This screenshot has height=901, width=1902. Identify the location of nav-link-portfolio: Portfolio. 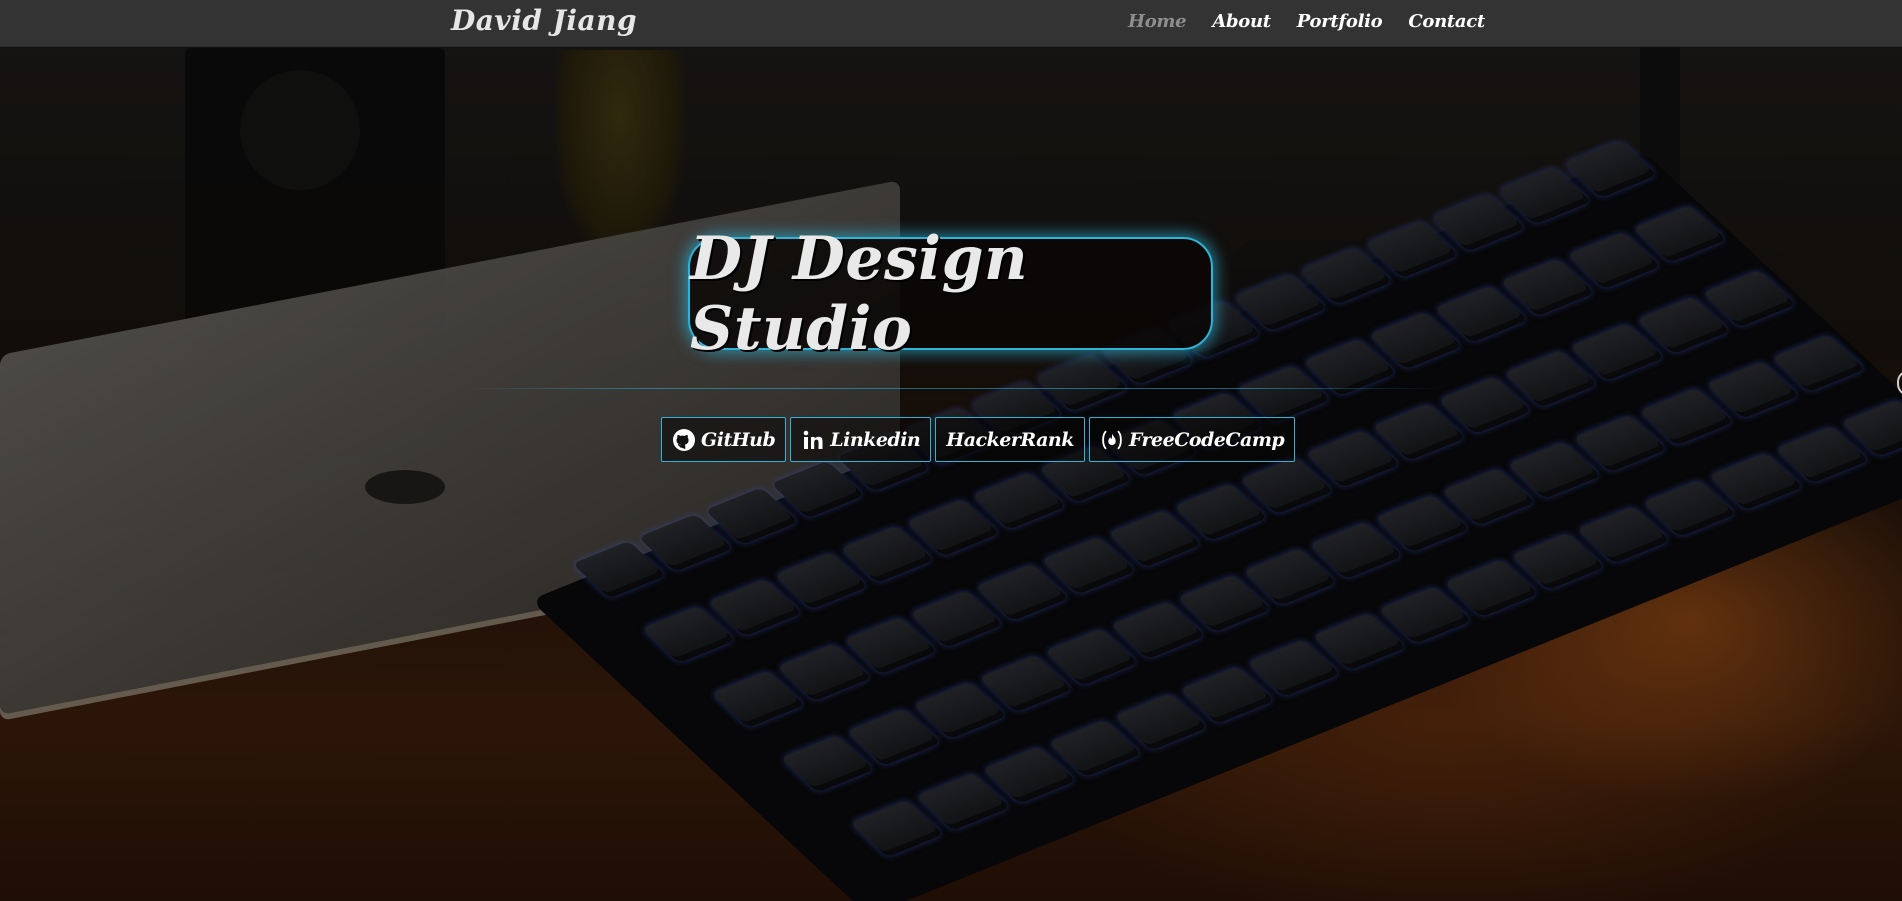
(1340, 21).